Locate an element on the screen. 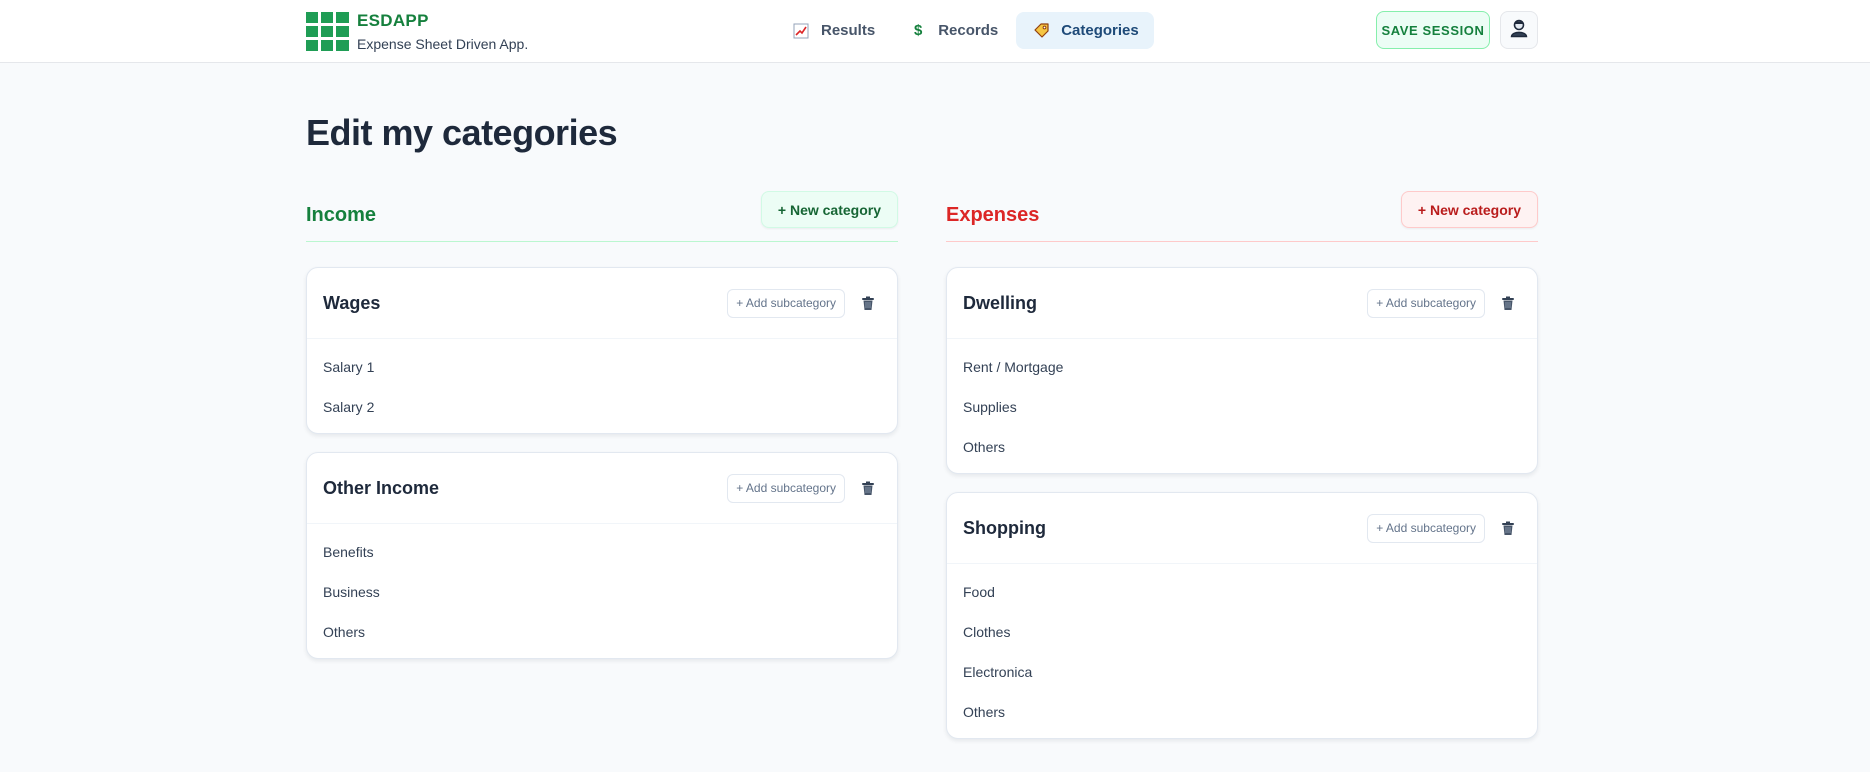 The width and height of the screenshot is (1870, 772). brand: ESDAPP Expense Sheet Driven App. is located at coordinates (417, 32).